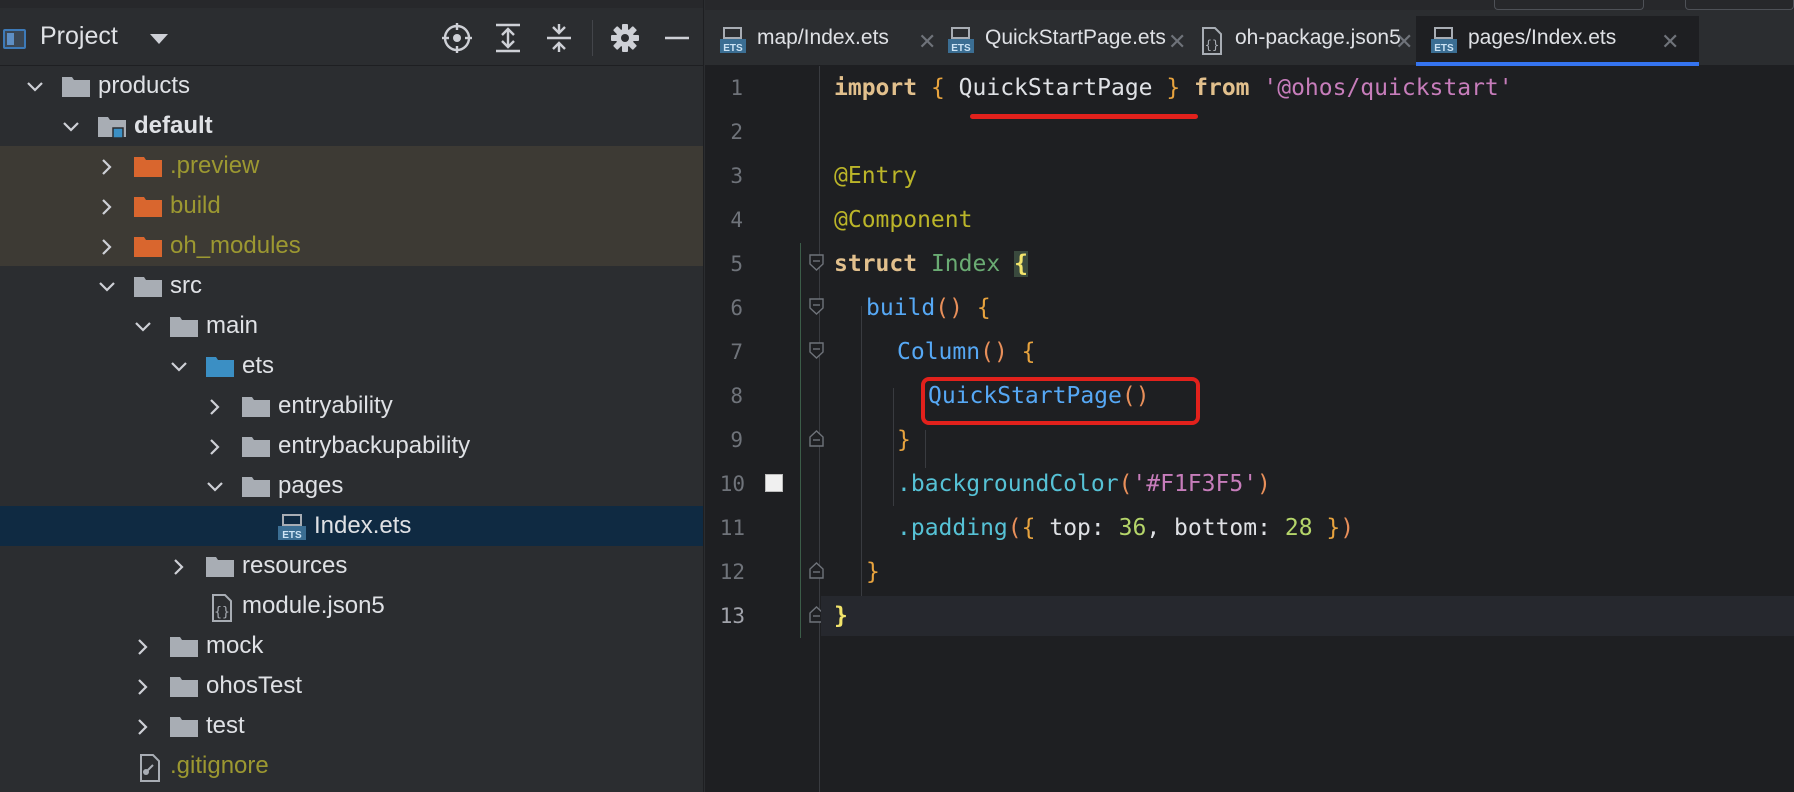 The height and width of the screenshot is (792, 1794). What do you see at coordinates (903, 220) in the screenshot?
I see `decorator: @Component` at bounding box center [903, 220].